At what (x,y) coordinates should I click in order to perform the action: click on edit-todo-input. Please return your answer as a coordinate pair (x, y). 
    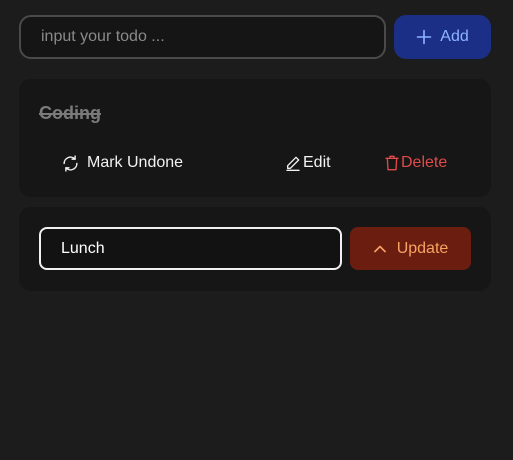
    Looking at the image, I should click on (190, 248).